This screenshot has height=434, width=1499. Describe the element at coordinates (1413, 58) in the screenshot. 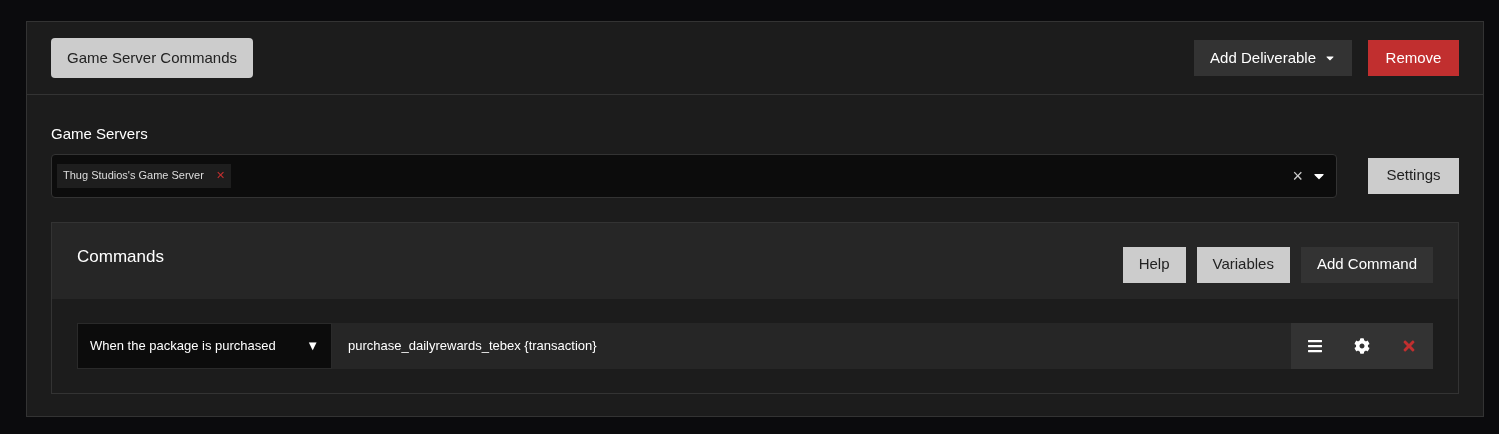

I see `remove-button: Remove` at that location.